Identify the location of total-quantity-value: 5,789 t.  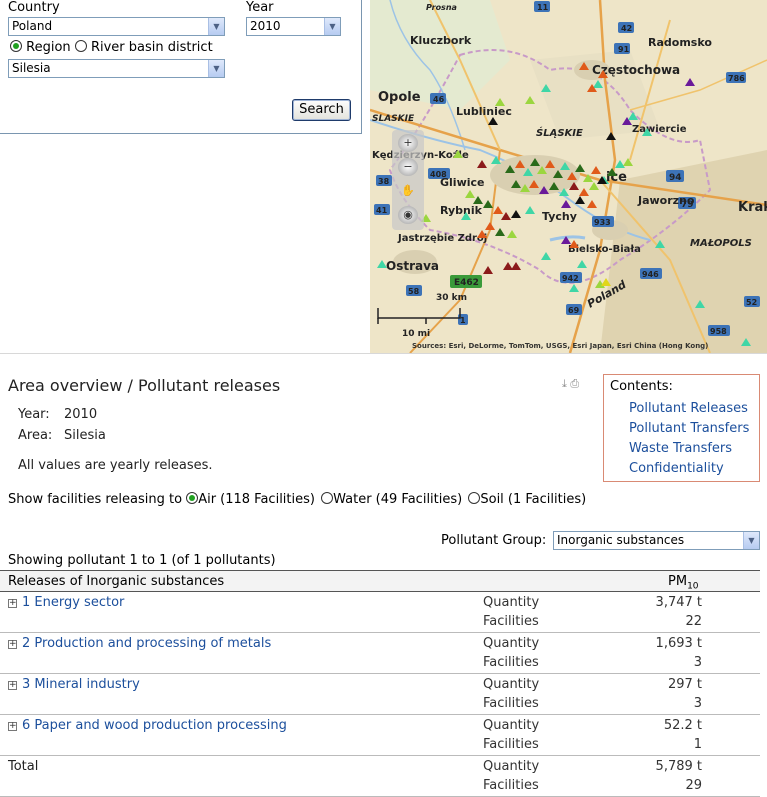
(678, 766).